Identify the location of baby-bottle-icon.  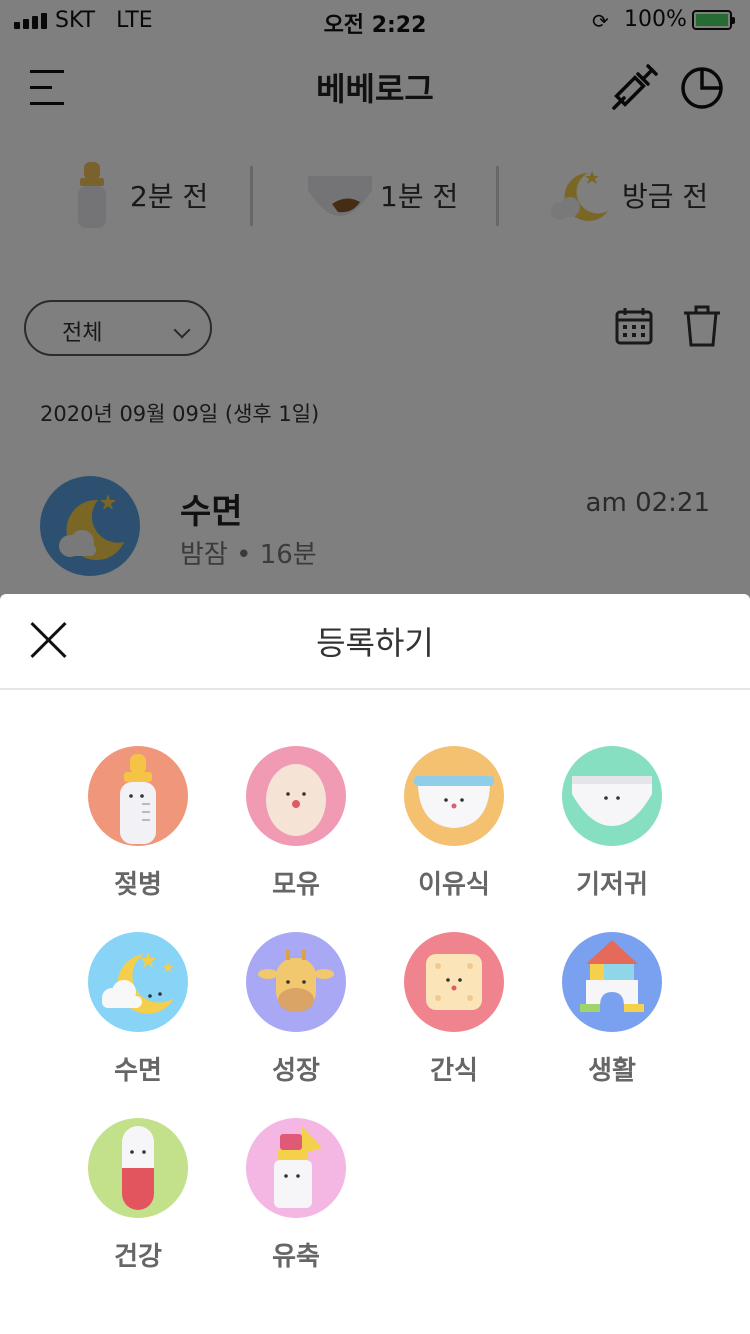
(138, 796).